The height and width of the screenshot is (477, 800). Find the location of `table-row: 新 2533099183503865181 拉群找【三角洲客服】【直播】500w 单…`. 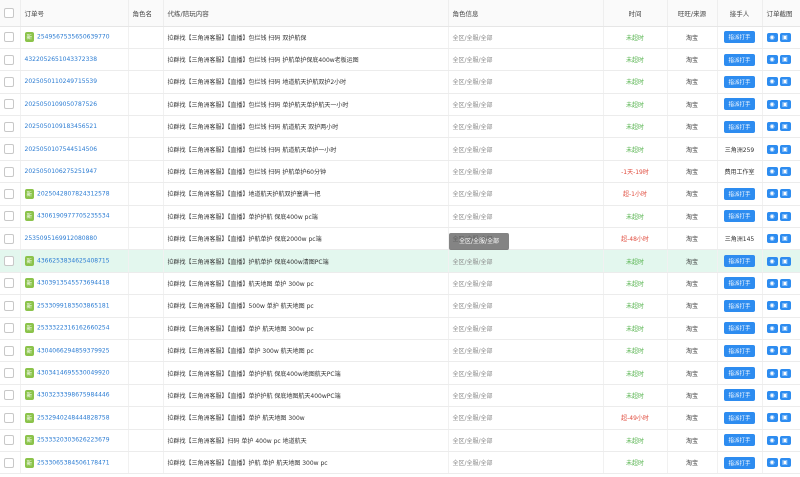

table-row: 新 2533099183503865181 拉群找【三角洲客服】【直播】500w 单… is located at coordinates (400, 306).